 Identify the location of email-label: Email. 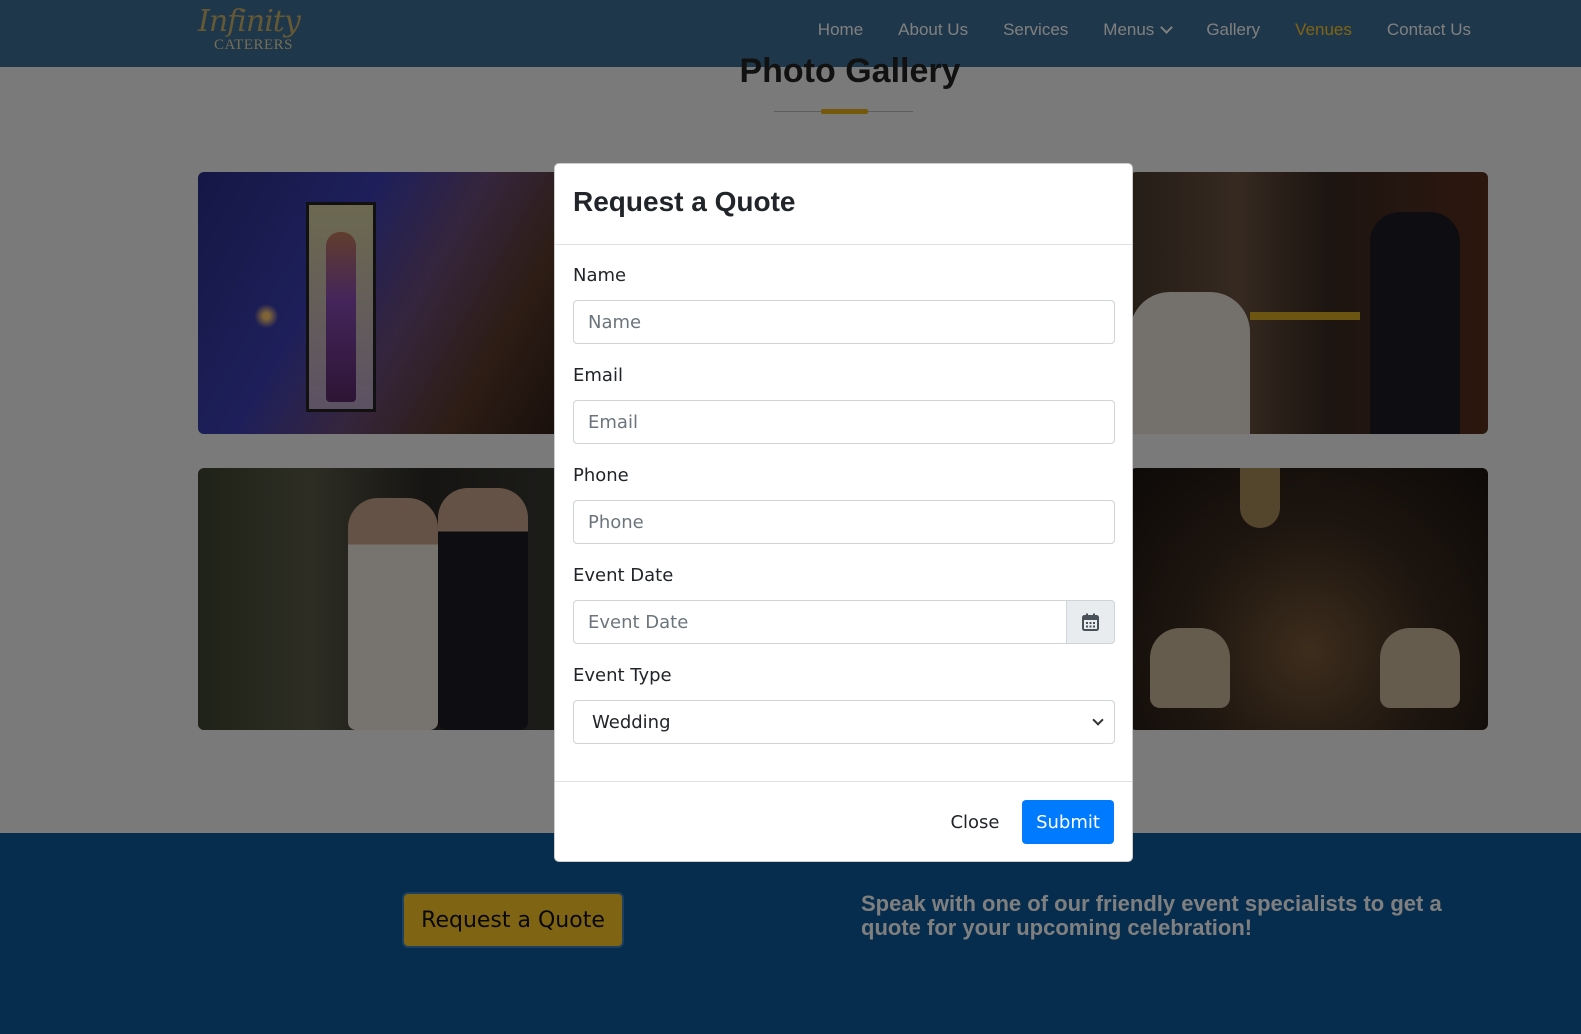
(598, 375).